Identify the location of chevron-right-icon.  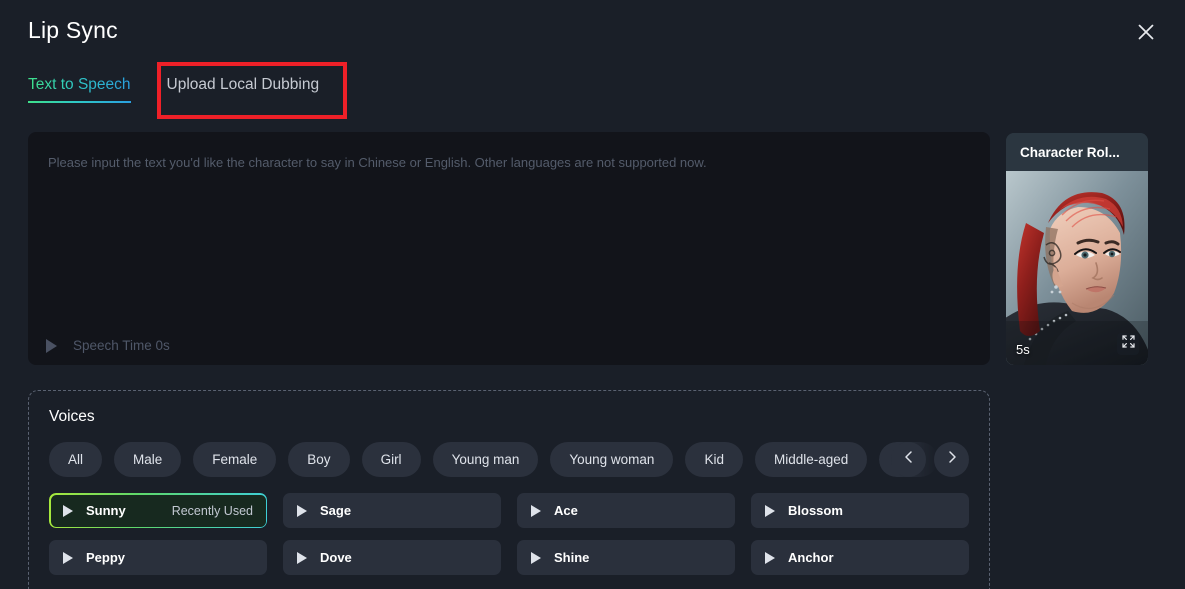
(952, 459).